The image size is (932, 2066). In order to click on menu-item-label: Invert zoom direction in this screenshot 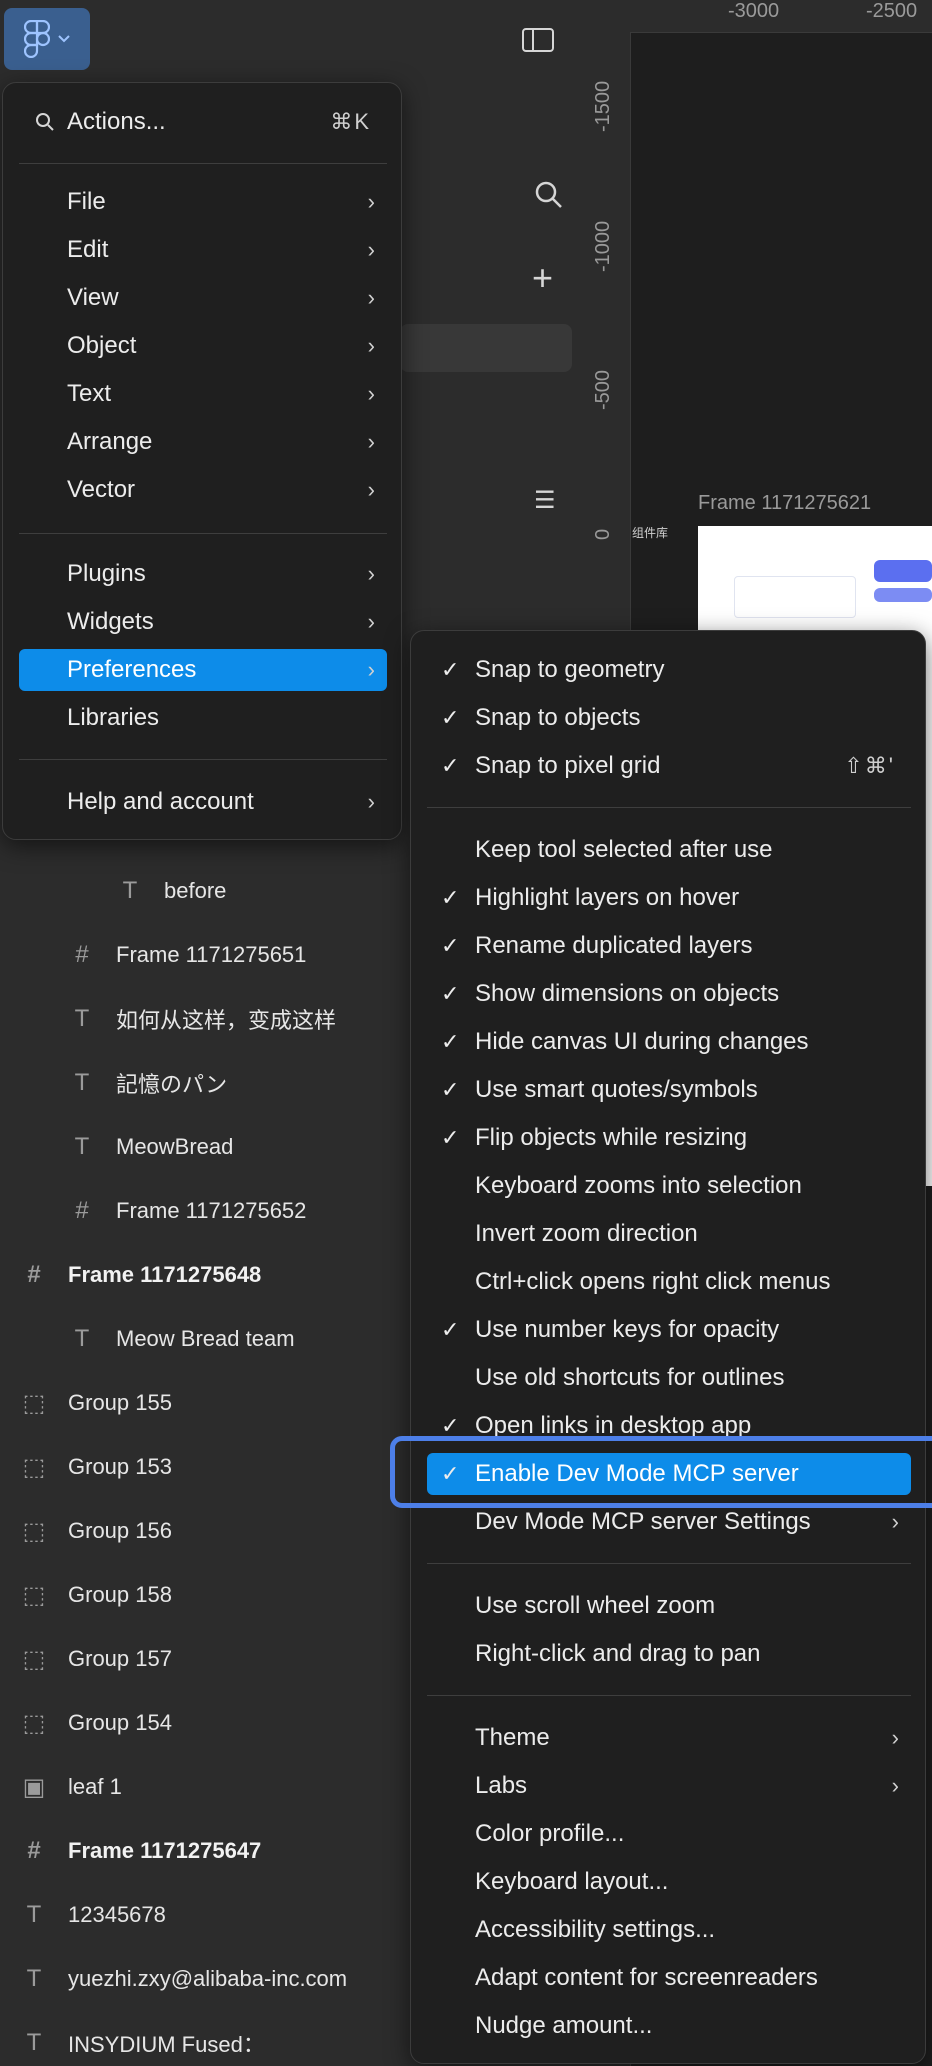, I will do `click(586, 1233)`.